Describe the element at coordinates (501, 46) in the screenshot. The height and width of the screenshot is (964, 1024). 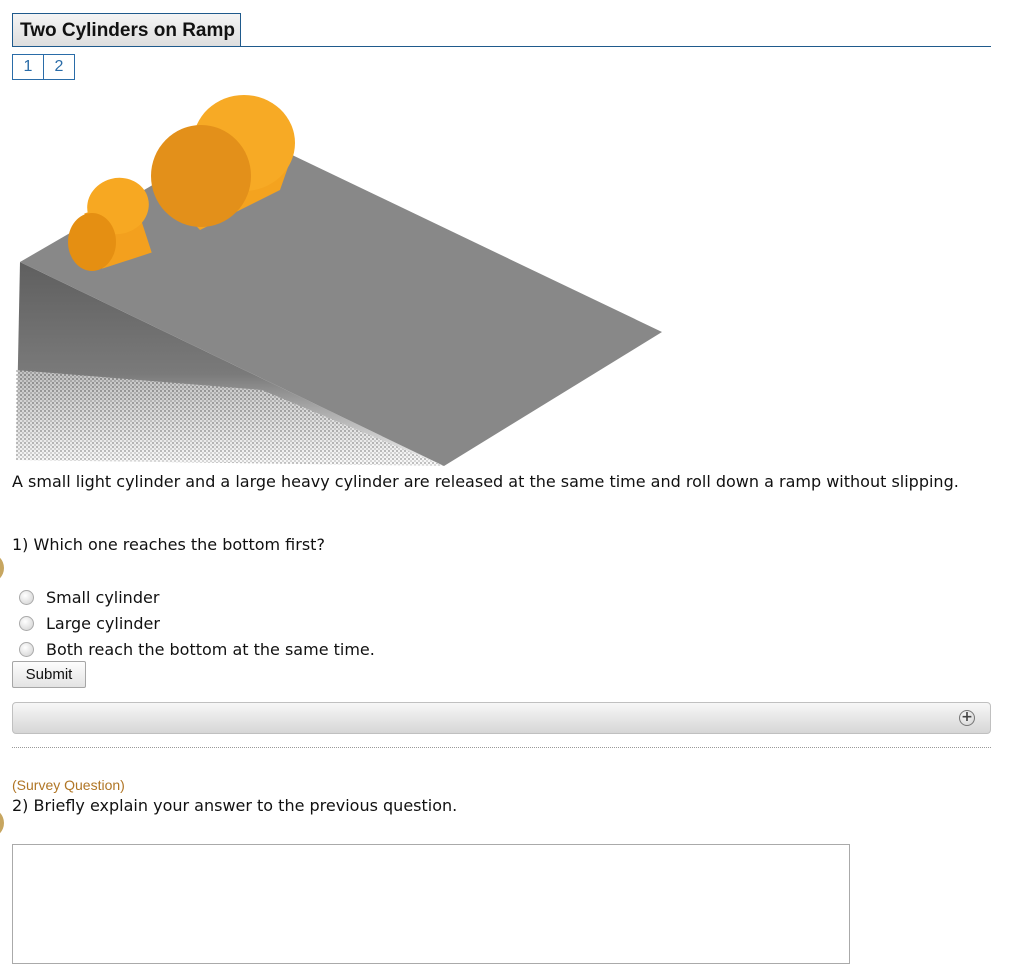
I see `title-divider` at that location.